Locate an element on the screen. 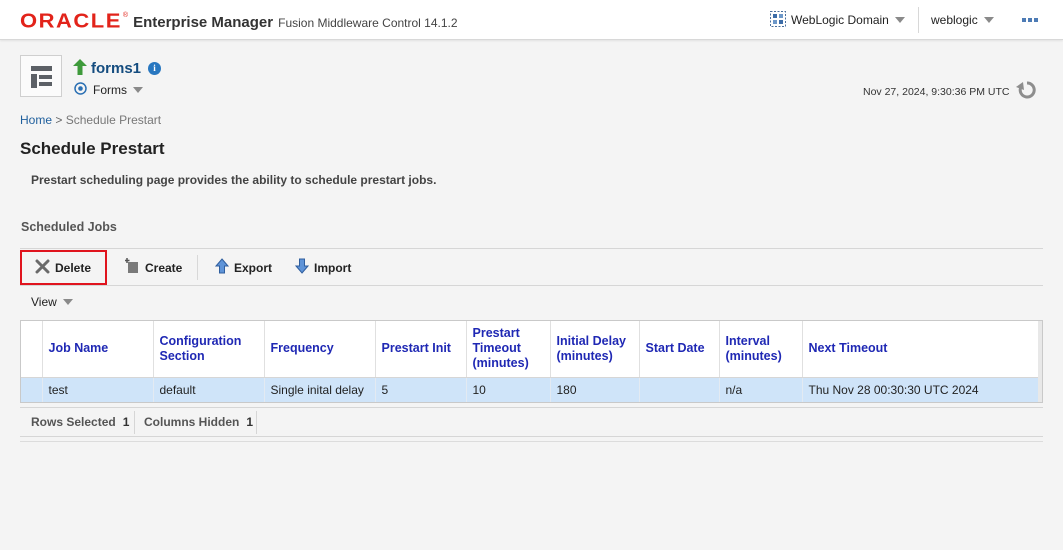  column-header-prestart-init: Prestart Init is located at coordinates (421, 349).